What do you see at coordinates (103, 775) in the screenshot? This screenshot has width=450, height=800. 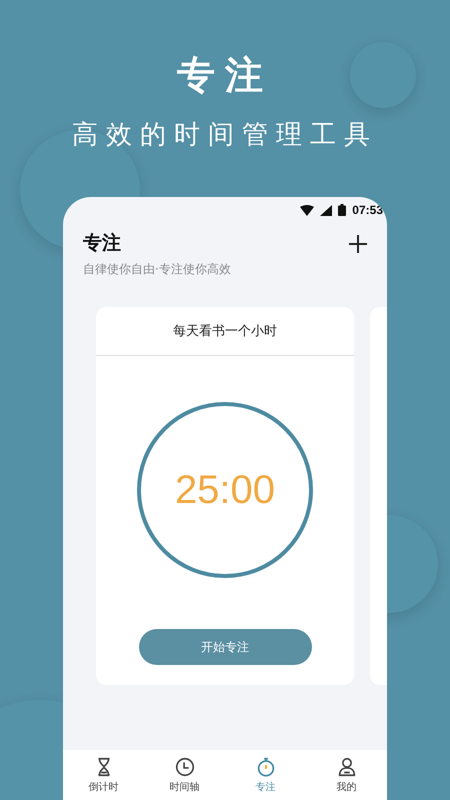 I see `tab-item: 倒计时` at bounding box center [103, 775].